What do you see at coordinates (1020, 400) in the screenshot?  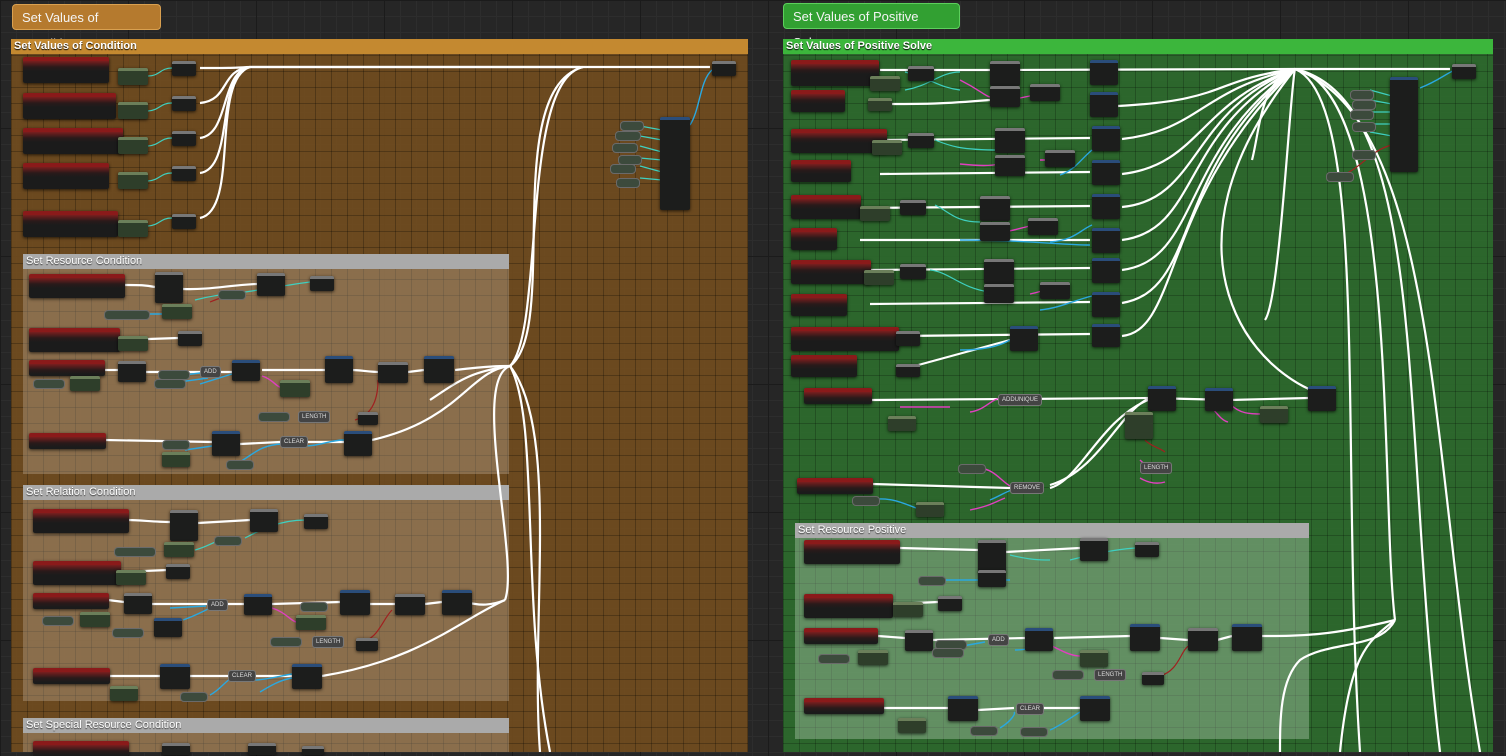 I see `addunique-node: ADDUNIQUE` at bounding box center [1020, 400].